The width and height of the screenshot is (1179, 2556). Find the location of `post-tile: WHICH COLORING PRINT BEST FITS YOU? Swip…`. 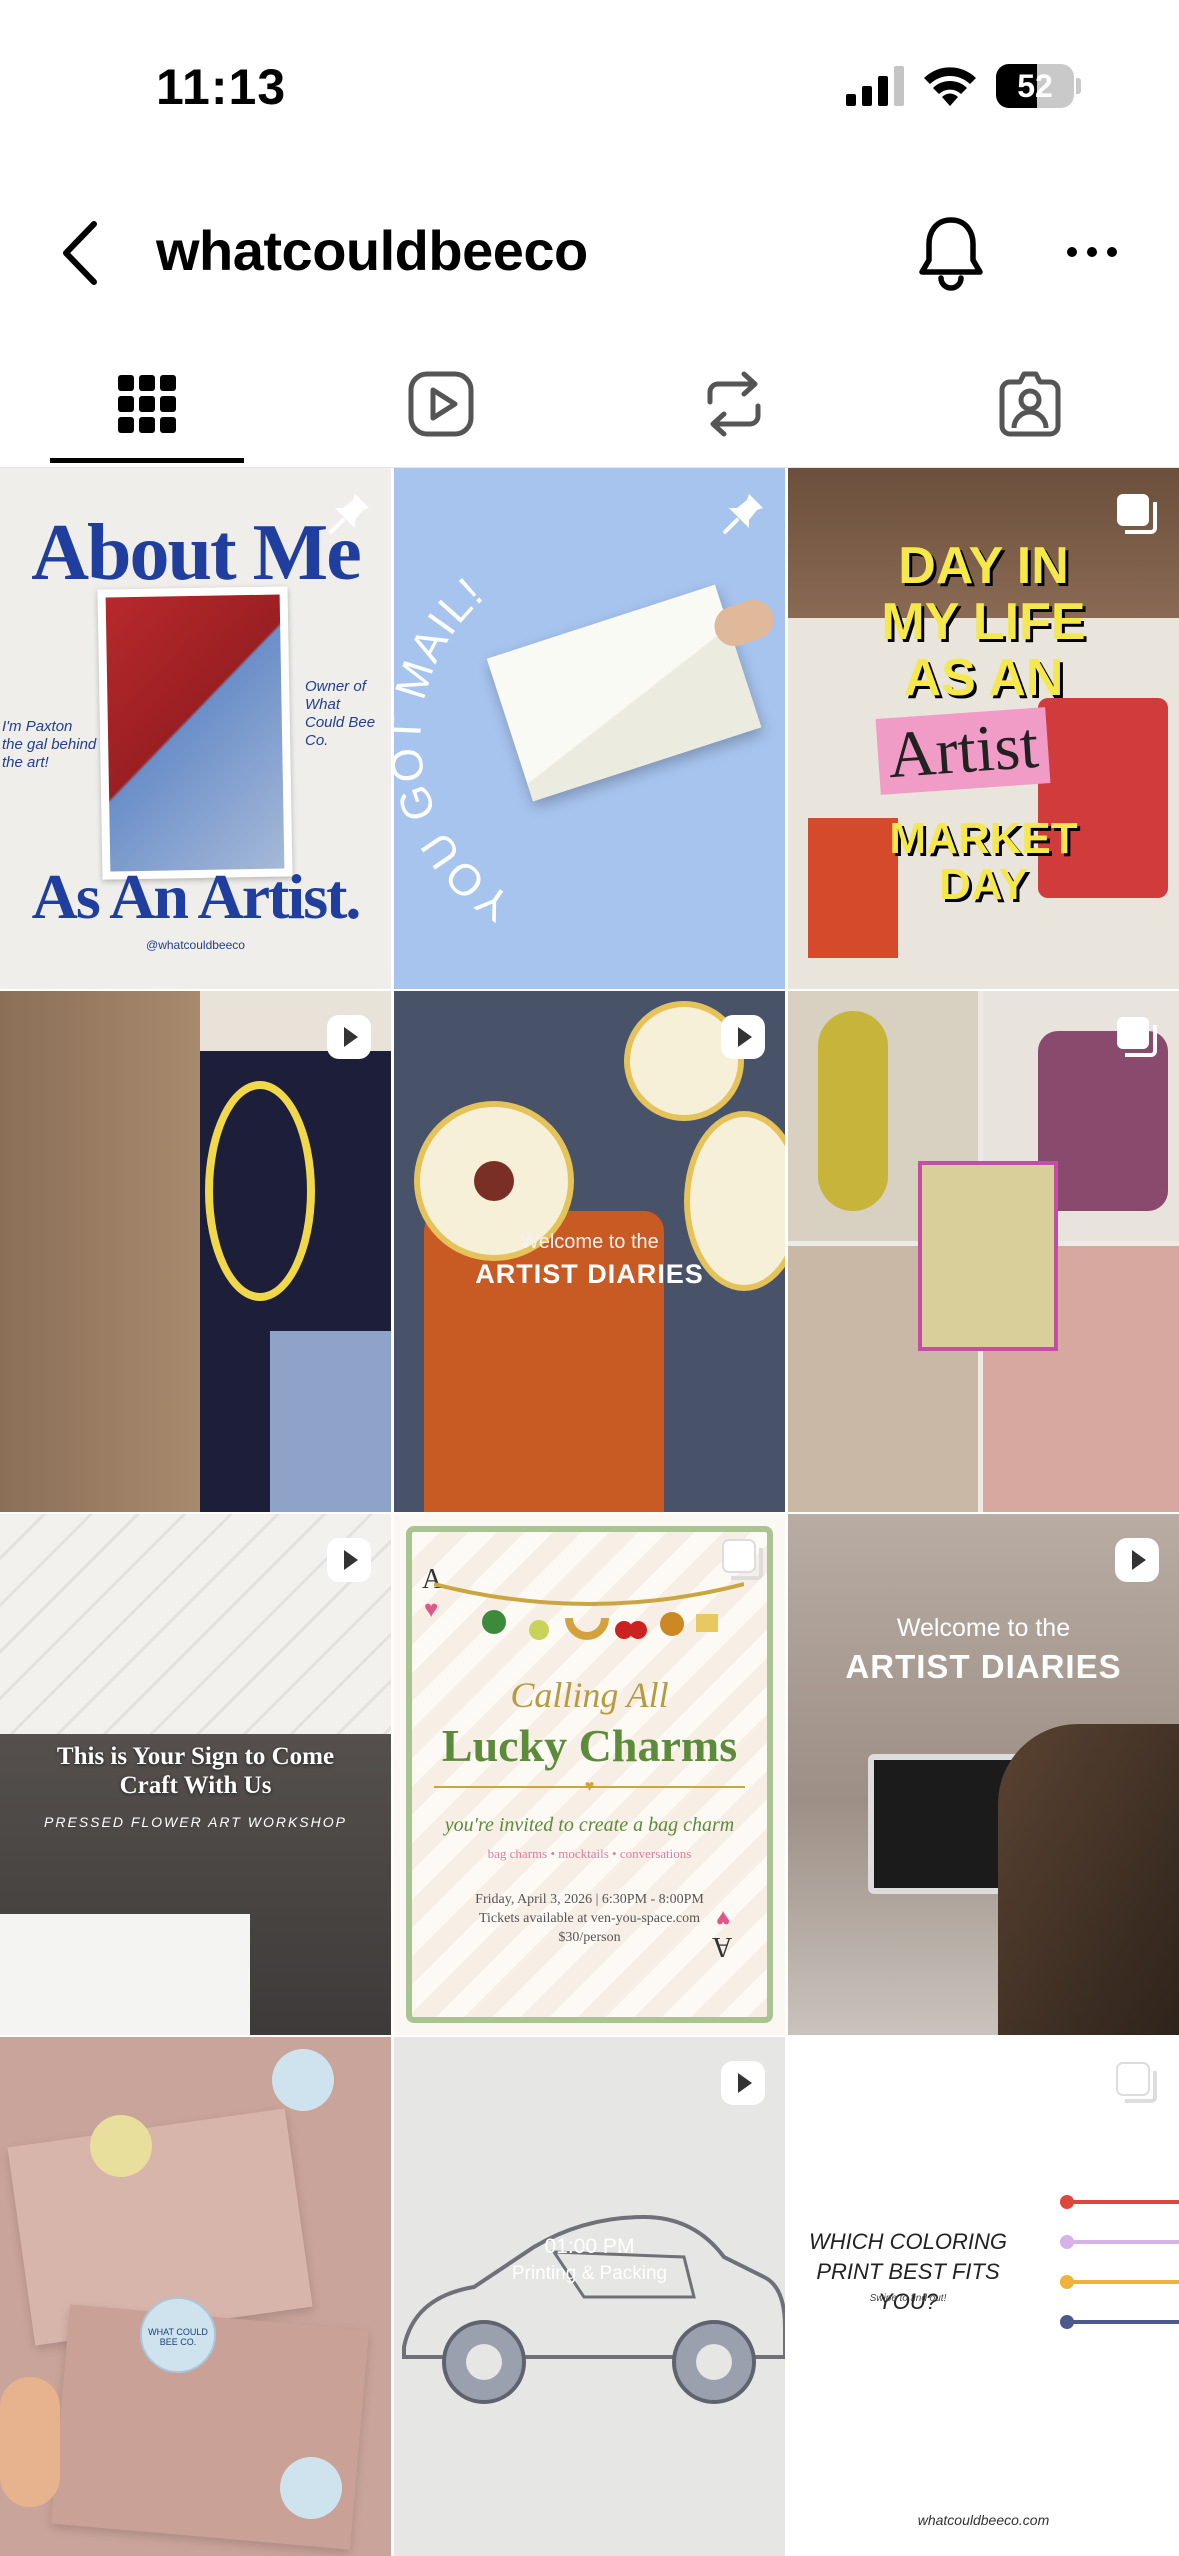

post-tile: WHICH COLORING PRINT BEST FITS YOU? Swip… is located at coordinates (983, 2296).